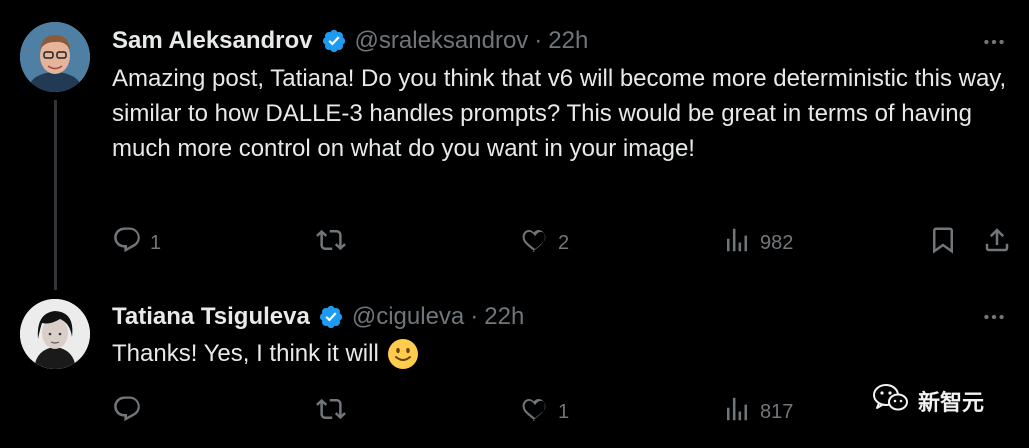 Image resolution: width=1029 pixels, height=448 pixels. Describe the element at coordinates (211, 317) in the screenshot. I see `author-name: Tatiana Tsiguleva` at that location.